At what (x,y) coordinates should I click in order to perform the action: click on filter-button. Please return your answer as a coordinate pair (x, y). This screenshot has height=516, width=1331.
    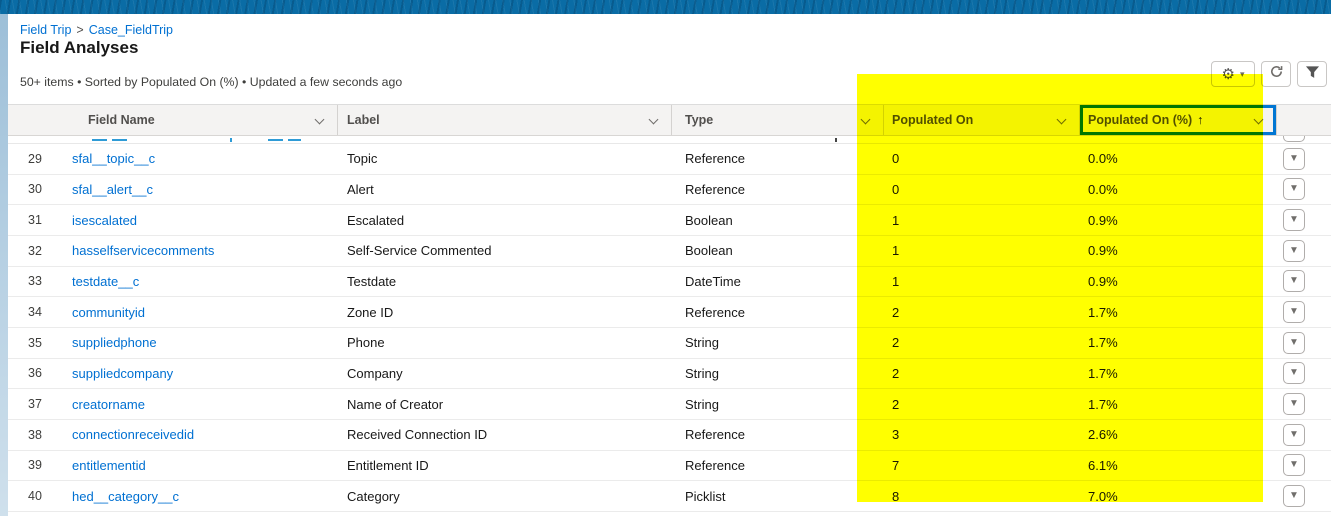
    Looking at the image, I should click on (1312, 74).